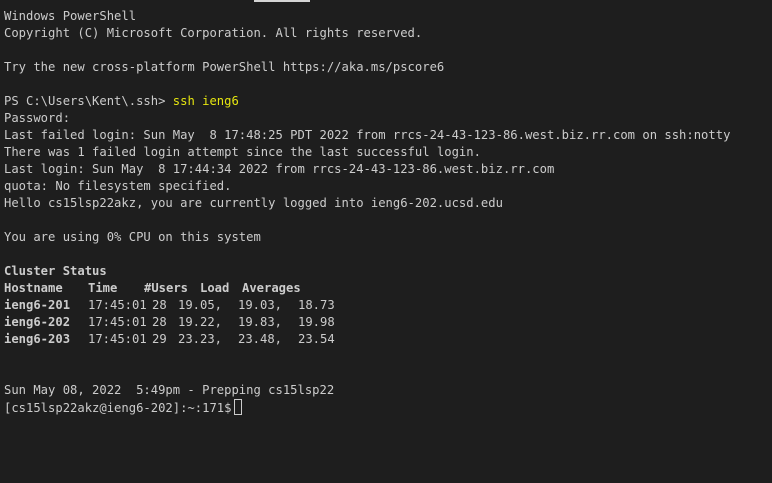 The width and height of the screenshot is (772, 483). What do you see at coordinates (260, 322) in the screenshot?
I see `row-load-2: 19.83,` at bounding box center [260, 322].